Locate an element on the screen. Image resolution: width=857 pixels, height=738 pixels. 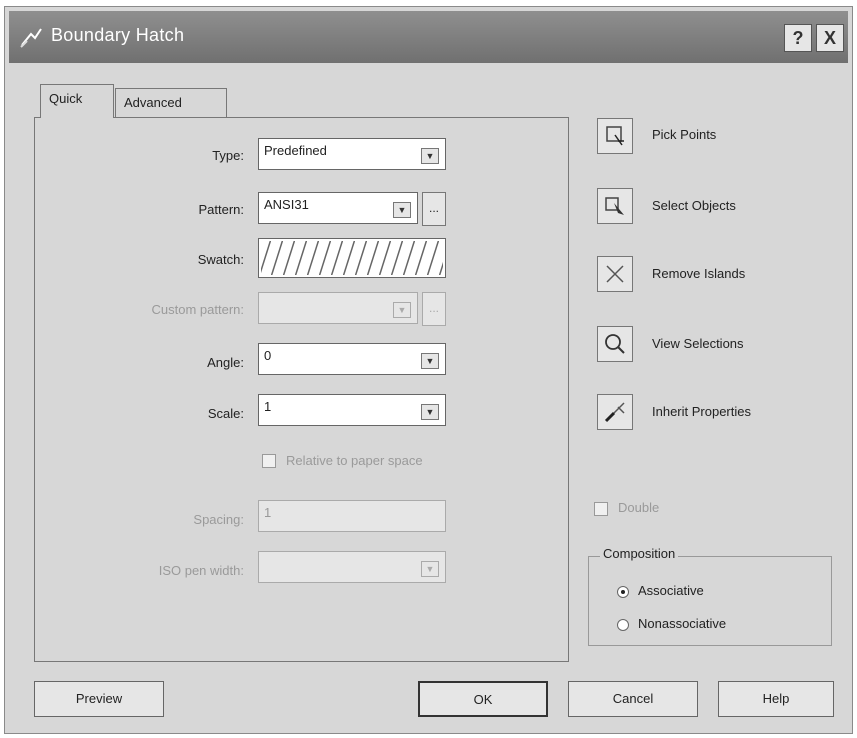
remove-islands-button is located at coordinates (615, 274).